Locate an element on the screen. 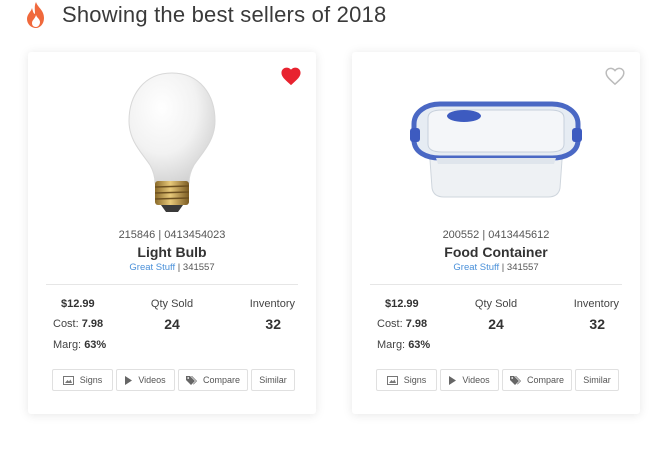 This screenshot has height=469, width=667. product-name: Food Container is located at coordinates (496, 252).